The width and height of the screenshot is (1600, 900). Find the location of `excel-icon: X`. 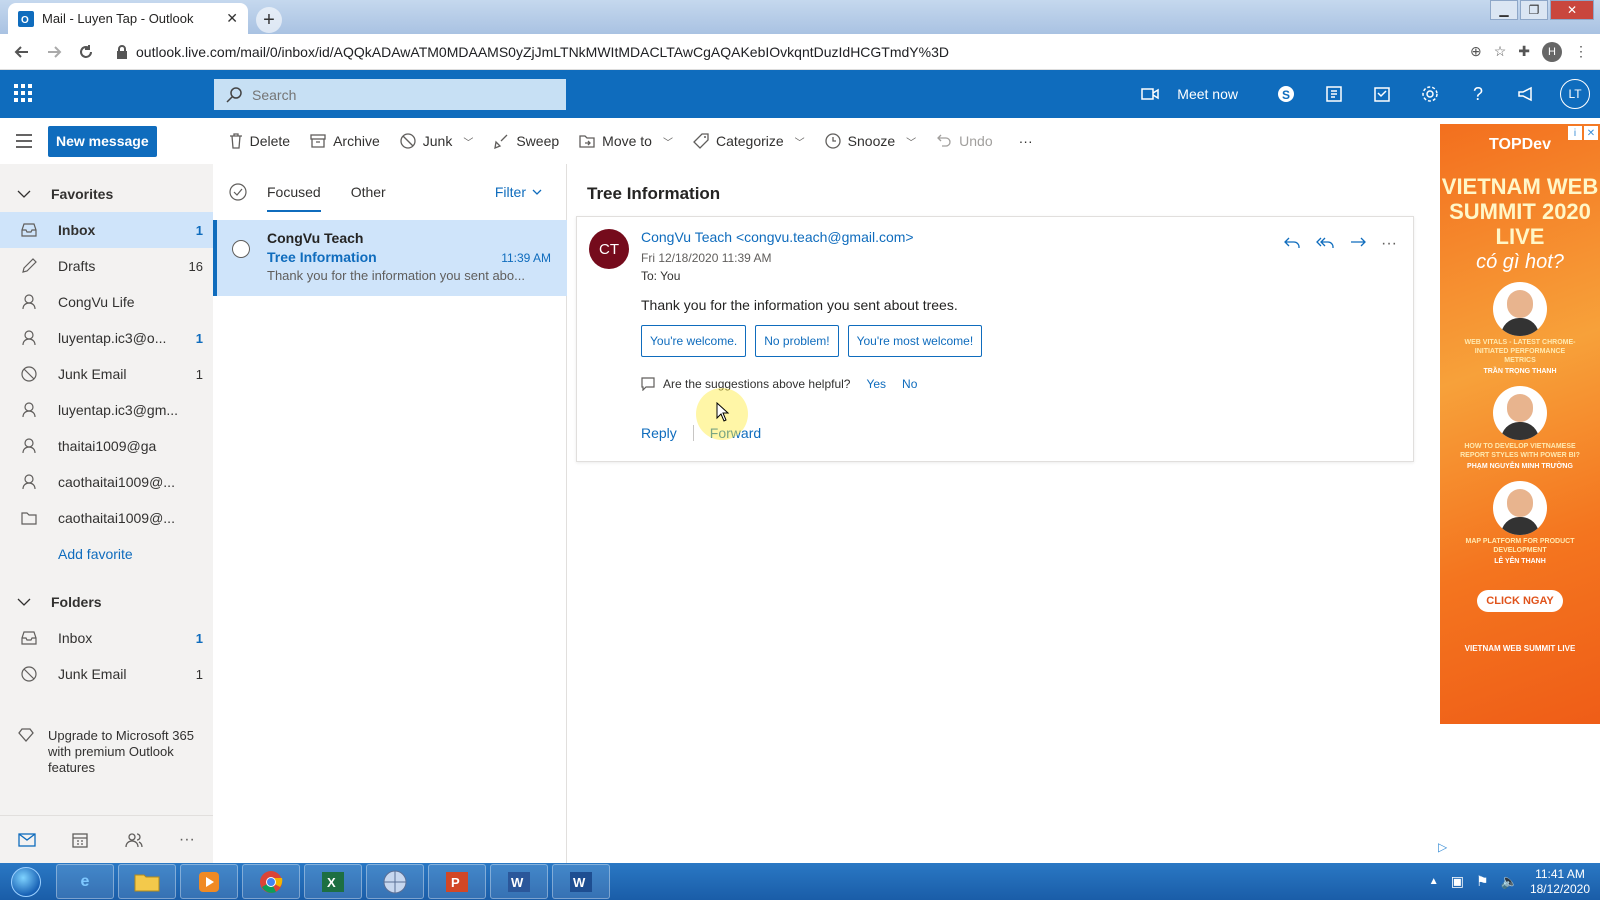

excel-icon: X is located at coordinates (333, 881).